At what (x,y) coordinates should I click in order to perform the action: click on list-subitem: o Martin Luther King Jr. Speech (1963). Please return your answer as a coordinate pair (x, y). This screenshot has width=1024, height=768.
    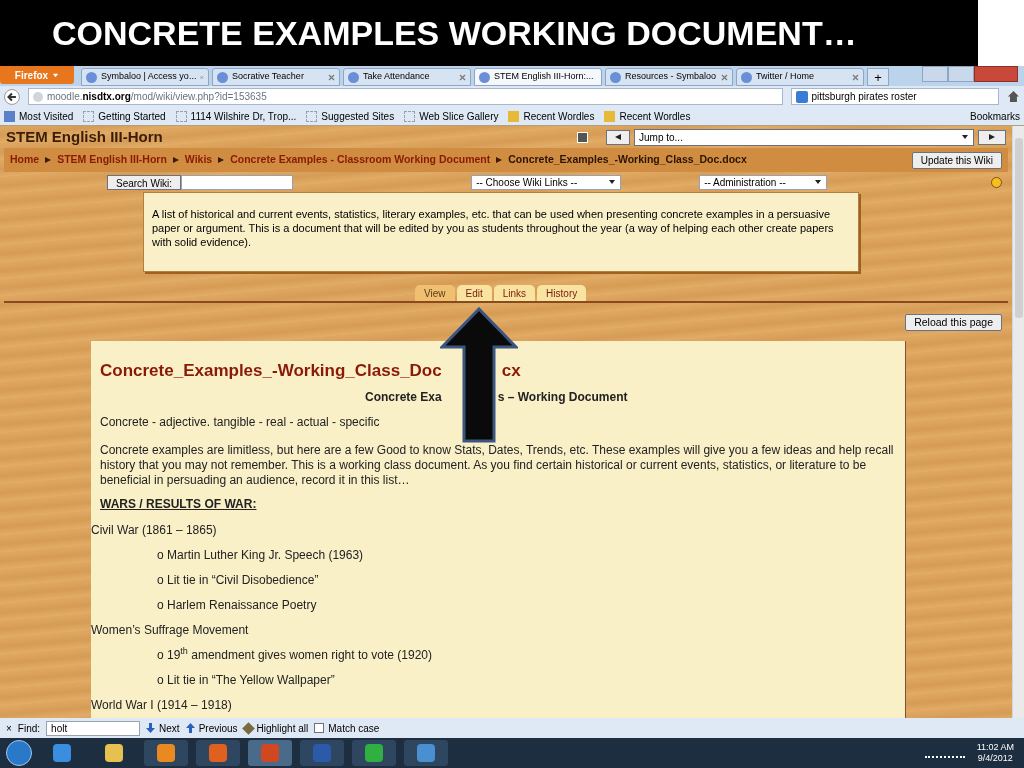
    Looking at the image, I should click on (260, 555).